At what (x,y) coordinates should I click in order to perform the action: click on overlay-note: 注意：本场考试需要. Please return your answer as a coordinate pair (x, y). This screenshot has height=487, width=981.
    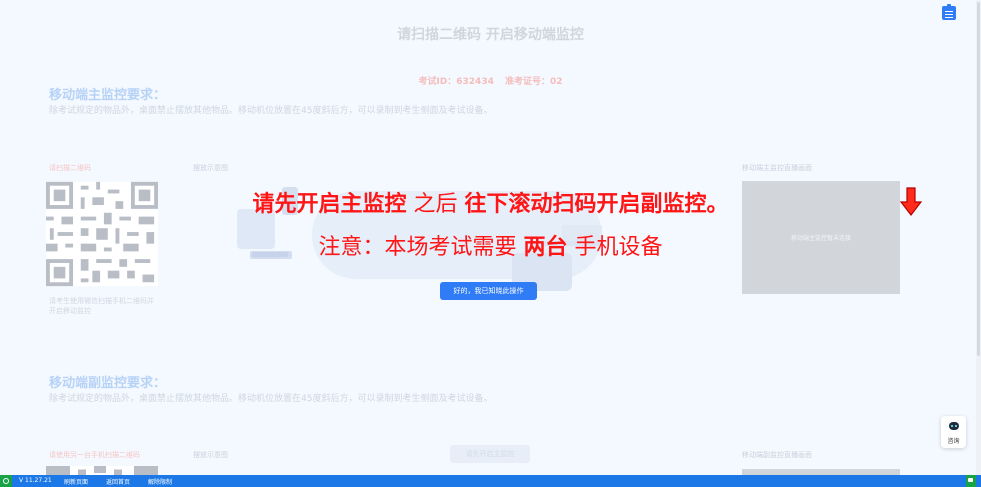
    Looking at the image, I should click on (421, 247).